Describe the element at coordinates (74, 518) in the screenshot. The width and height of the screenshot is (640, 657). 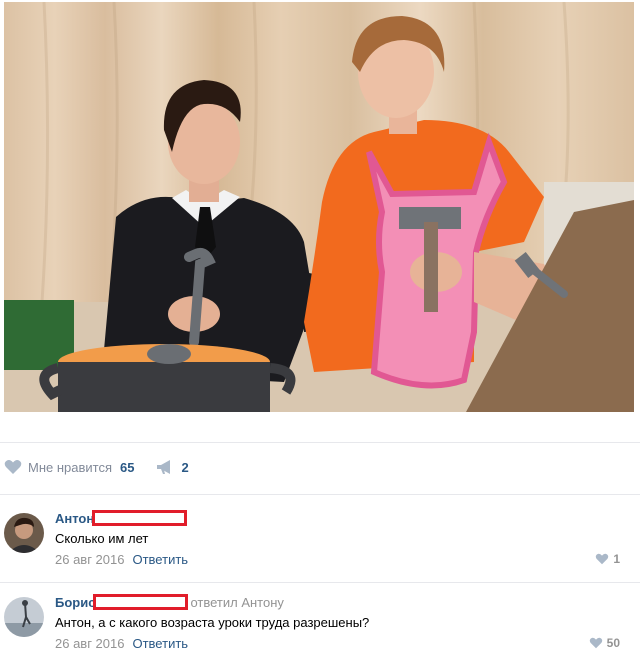
I see `comment-author: Антон` at that location.